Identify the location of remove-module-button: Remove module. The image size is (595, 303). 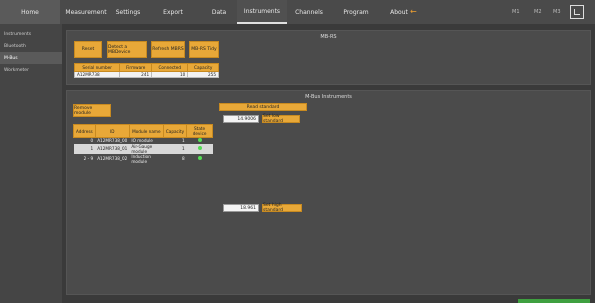
(92, 110).